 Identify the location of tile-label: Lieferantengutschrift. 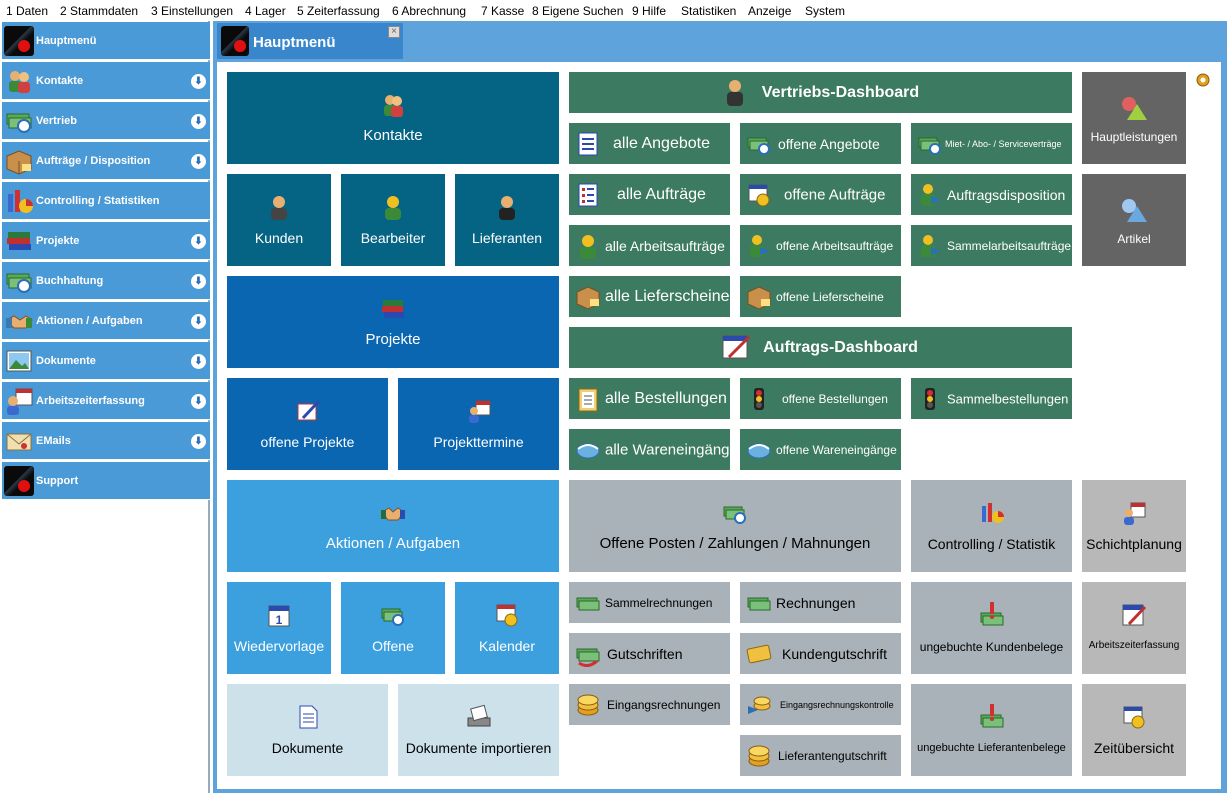
(832, 755).